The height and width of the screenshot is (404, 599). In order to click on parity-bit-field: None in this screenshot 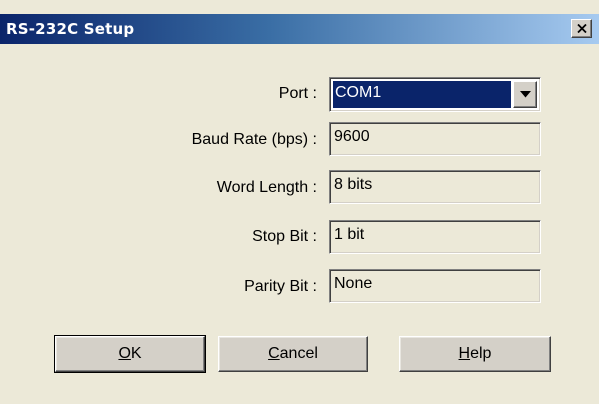, I will do `click(435, 286)`.